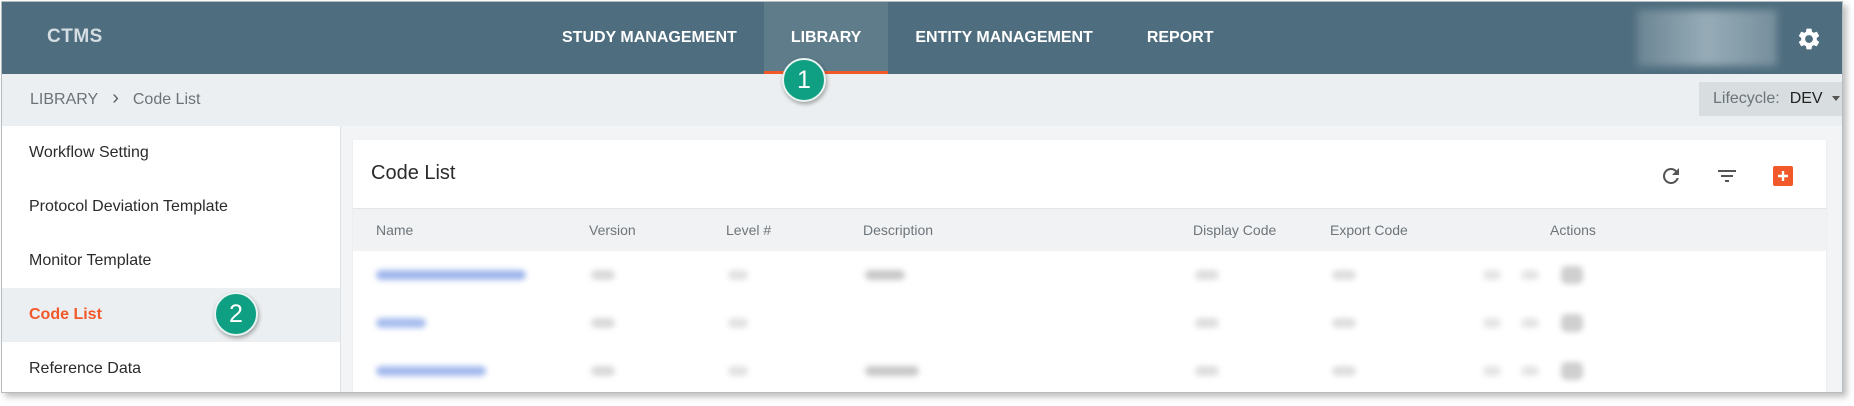 This screenshot has height=406, width=1854. I want to click on column-header-export-code: Export Code, so click(1369, 230).